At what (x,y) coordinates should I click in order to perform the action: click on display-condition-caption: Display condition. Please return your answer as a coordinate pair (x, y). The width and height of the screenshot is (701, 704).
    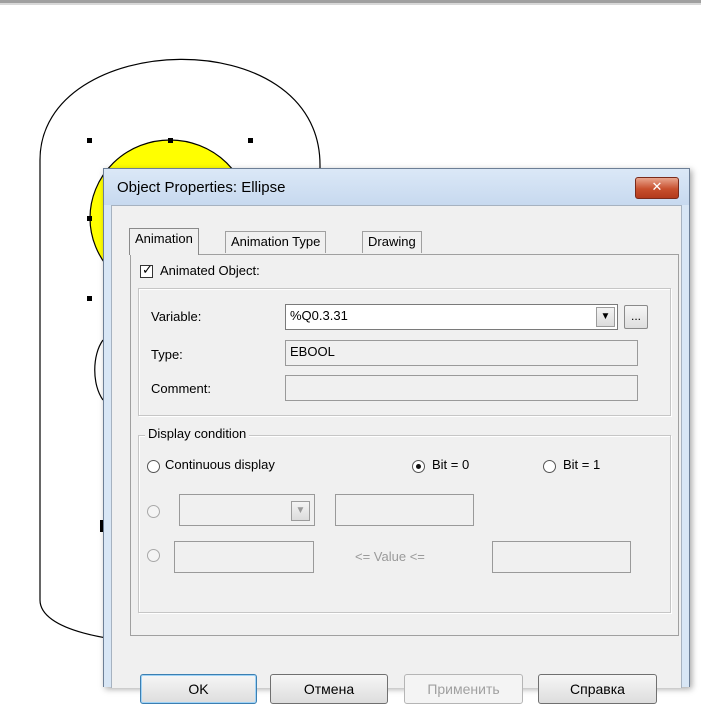
    Looking at the image, I should click on (197, 433).